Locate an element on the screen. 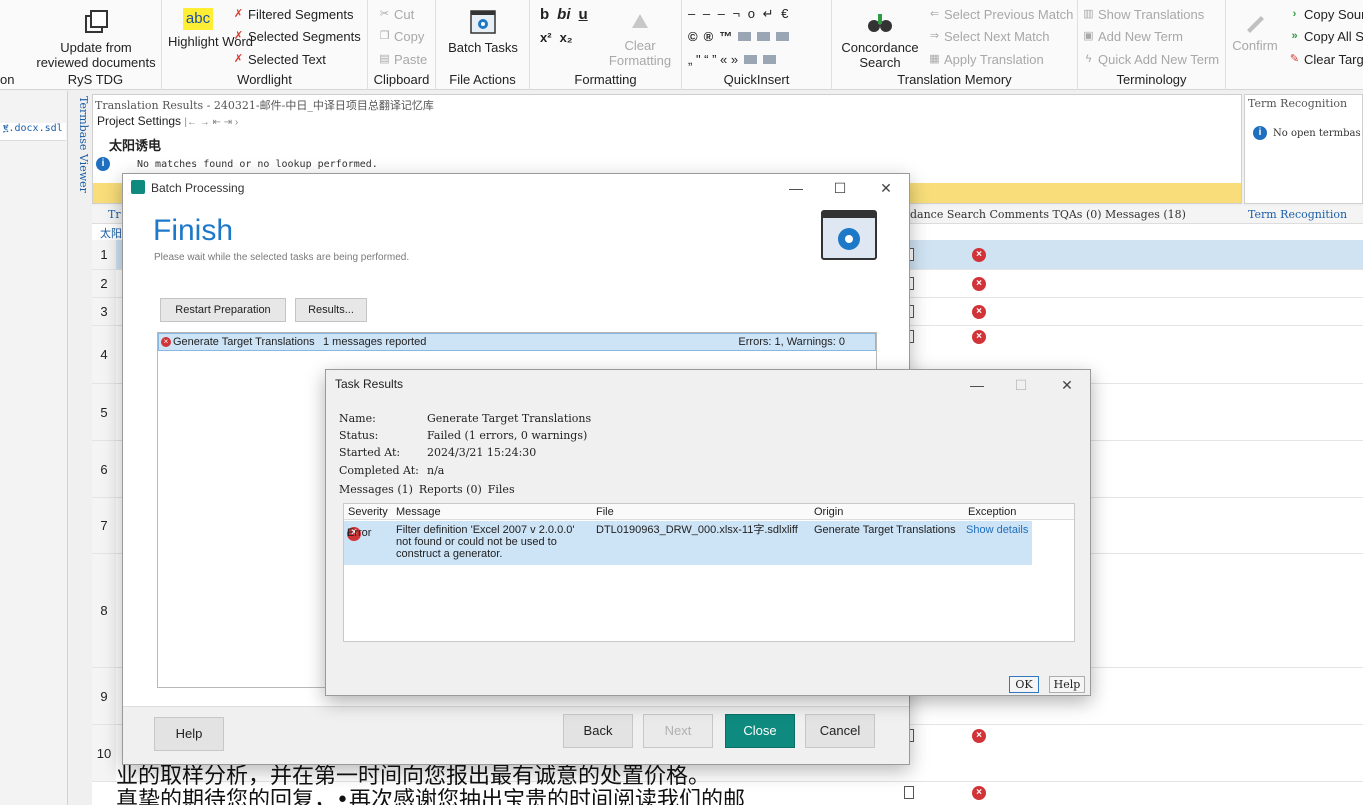 The height and width of the screenshot is (805, 1363). paste-button: ▤ Paste is located at coordinates (402, 59).